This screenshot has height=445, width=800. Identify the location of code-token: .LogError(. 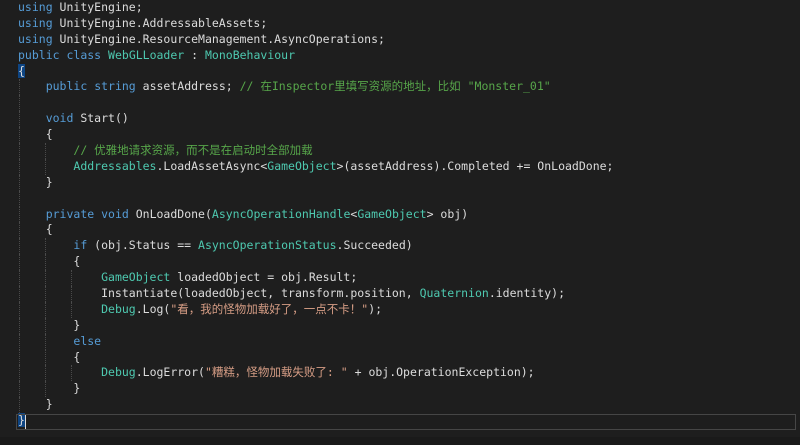
(170, 372).